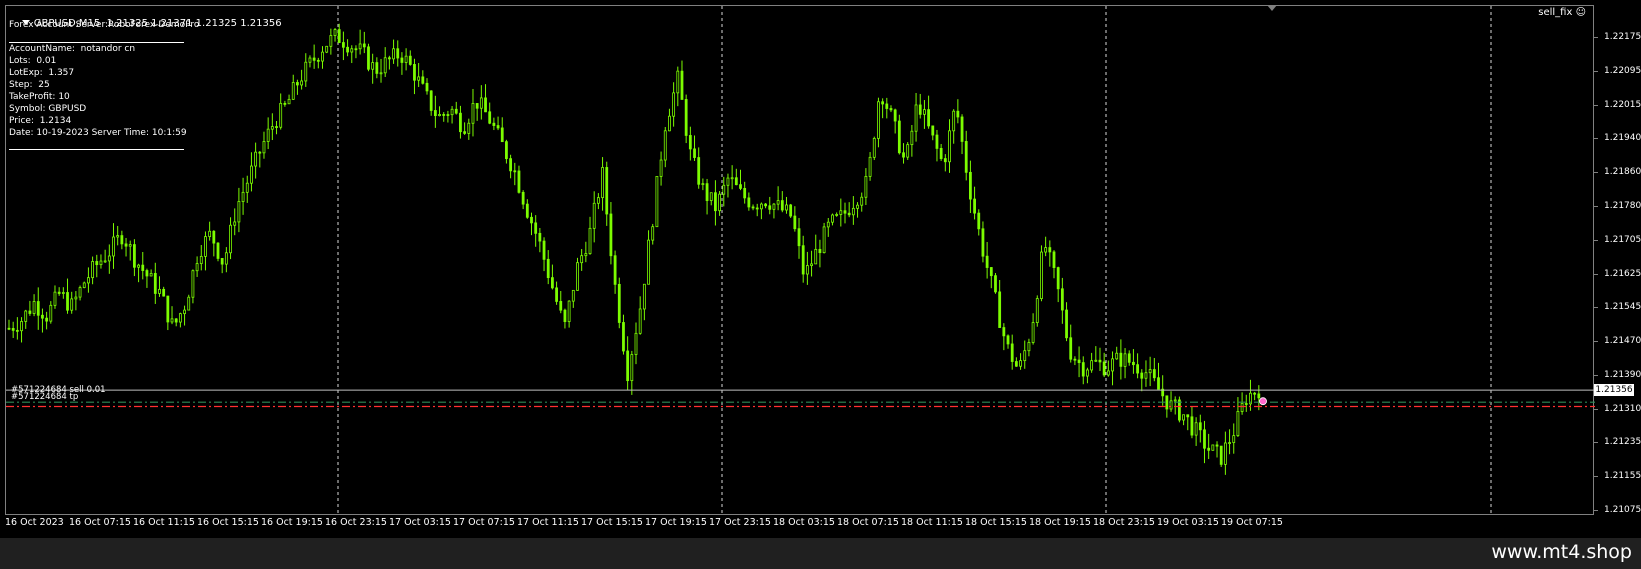  What do you see at coordinates (868, 522) in the screenshot?
I see `time-tick-label: 18 Oct 07:15` at bounding box center [868, 522].